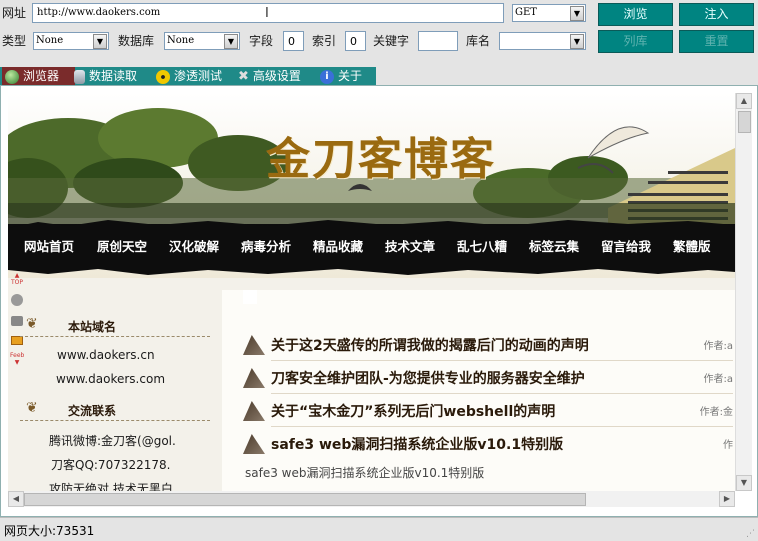 The height and width of the screenshot is (541, 758). What do you see at coordinates (250, 297) in the screenshot?
I see `placeholder-box` at bounding box center [250, 297].